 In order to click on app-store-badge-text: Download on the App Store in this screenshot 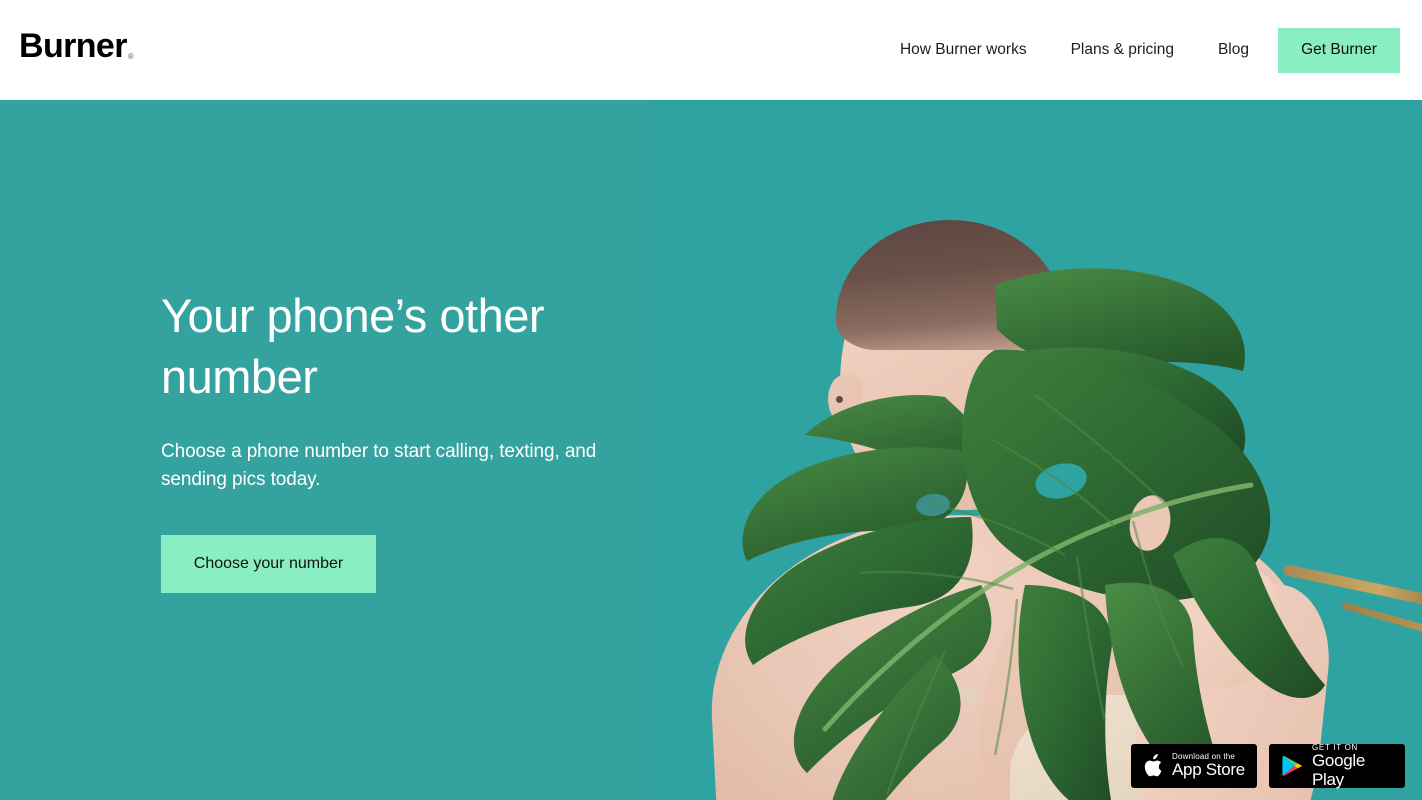, I will do `click(1208, 766)`.